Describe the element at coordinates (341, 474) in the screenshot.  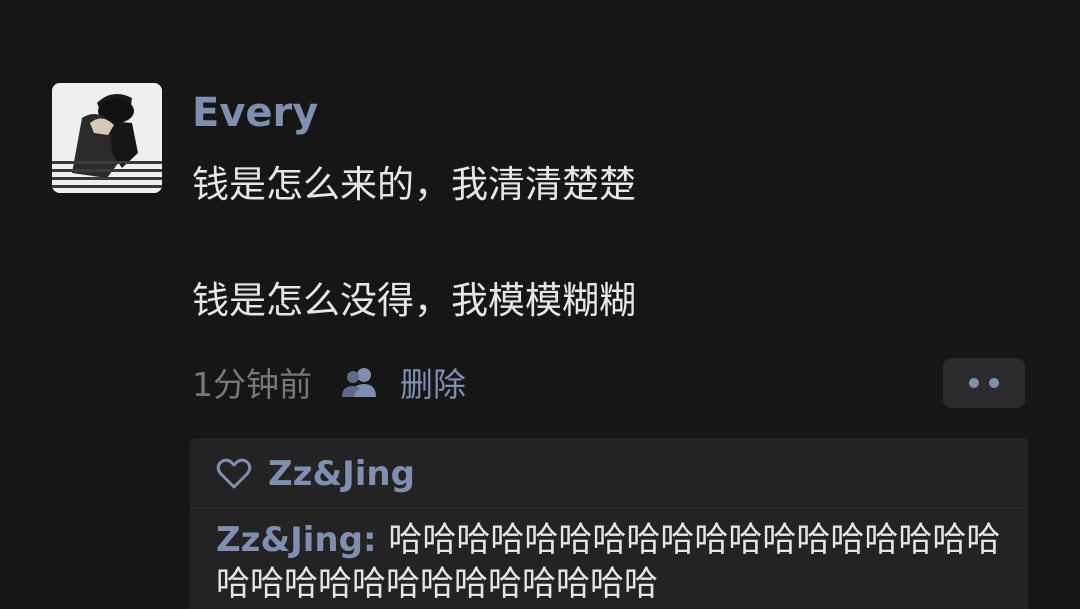
I see `liker-name: Zz&Jing` at that location.